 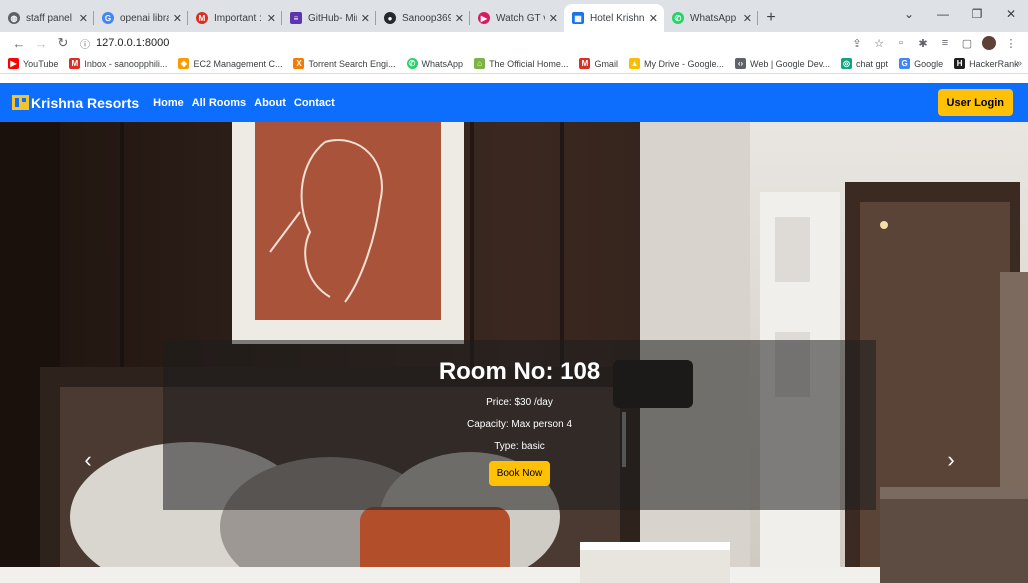 What do you see at coordinates (519, 402) in the screenshot?
I see `room-price: Price: $30 /day` at bounding box center [519, 402].